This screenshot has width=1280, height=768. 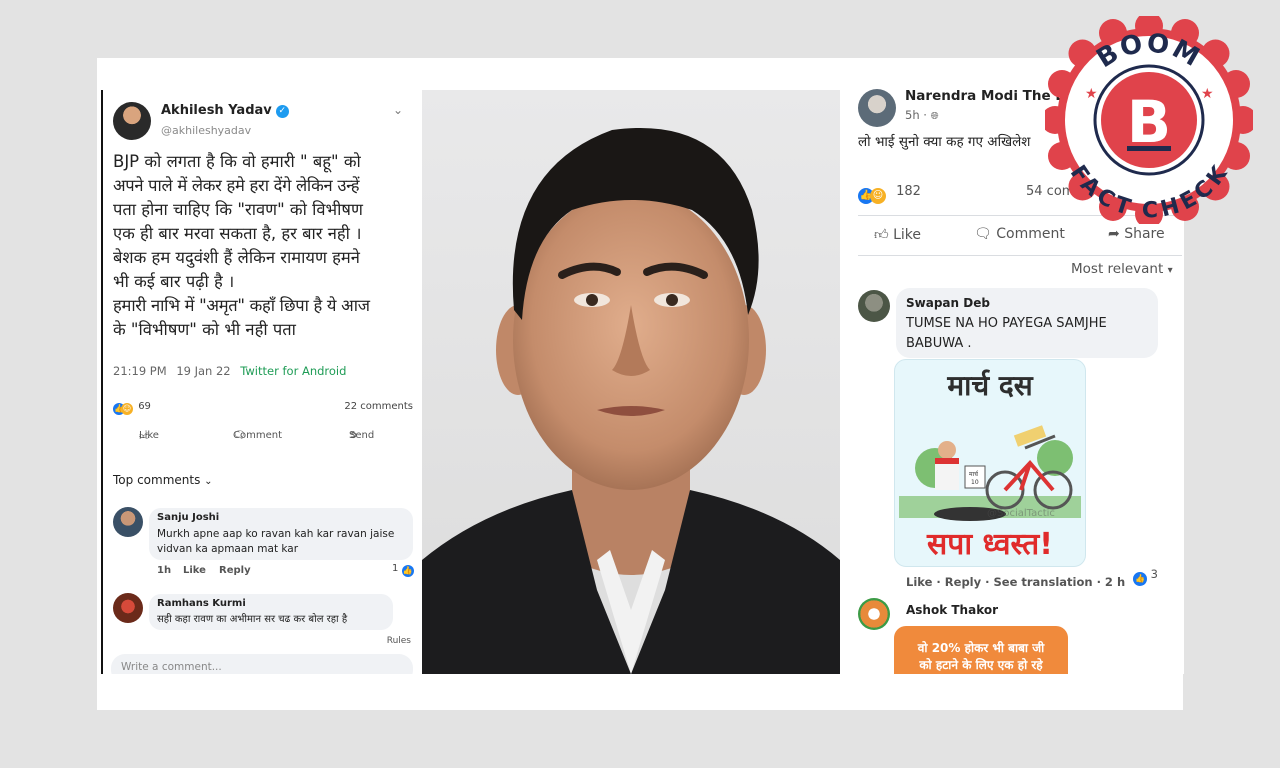 I want to click on rules-link: Rules, so click(x=399, y=641).